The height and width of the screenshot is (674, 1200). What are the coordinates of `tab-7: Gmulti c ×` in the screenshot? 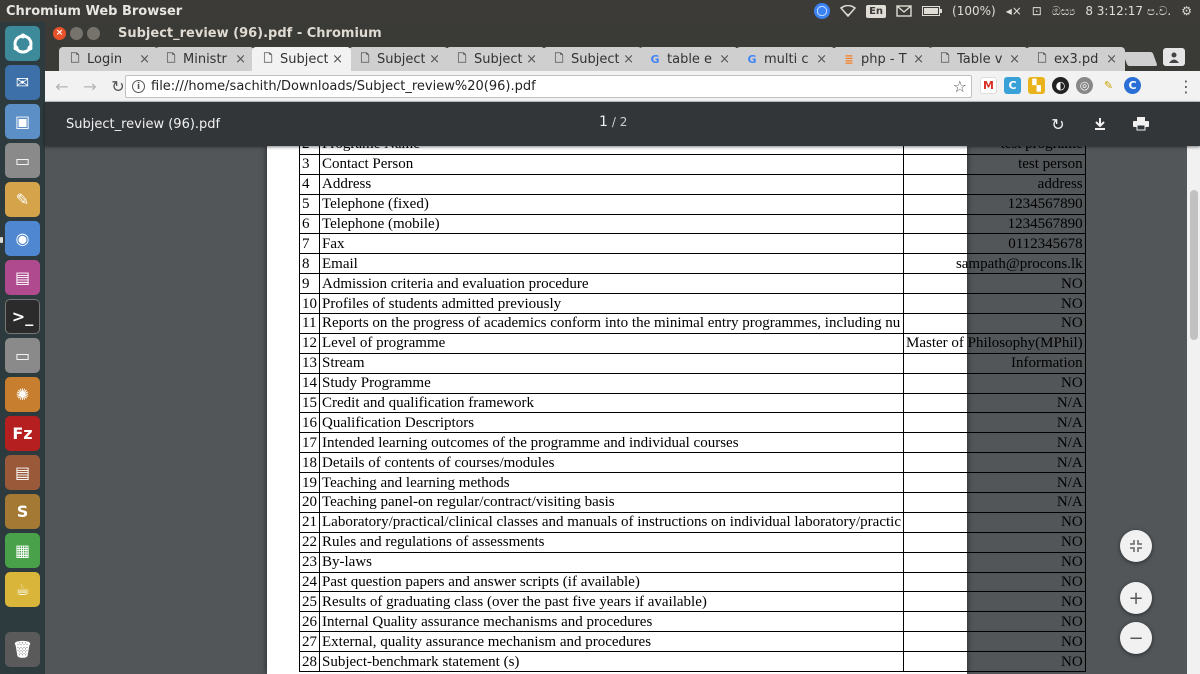 It's located at (785, 59).